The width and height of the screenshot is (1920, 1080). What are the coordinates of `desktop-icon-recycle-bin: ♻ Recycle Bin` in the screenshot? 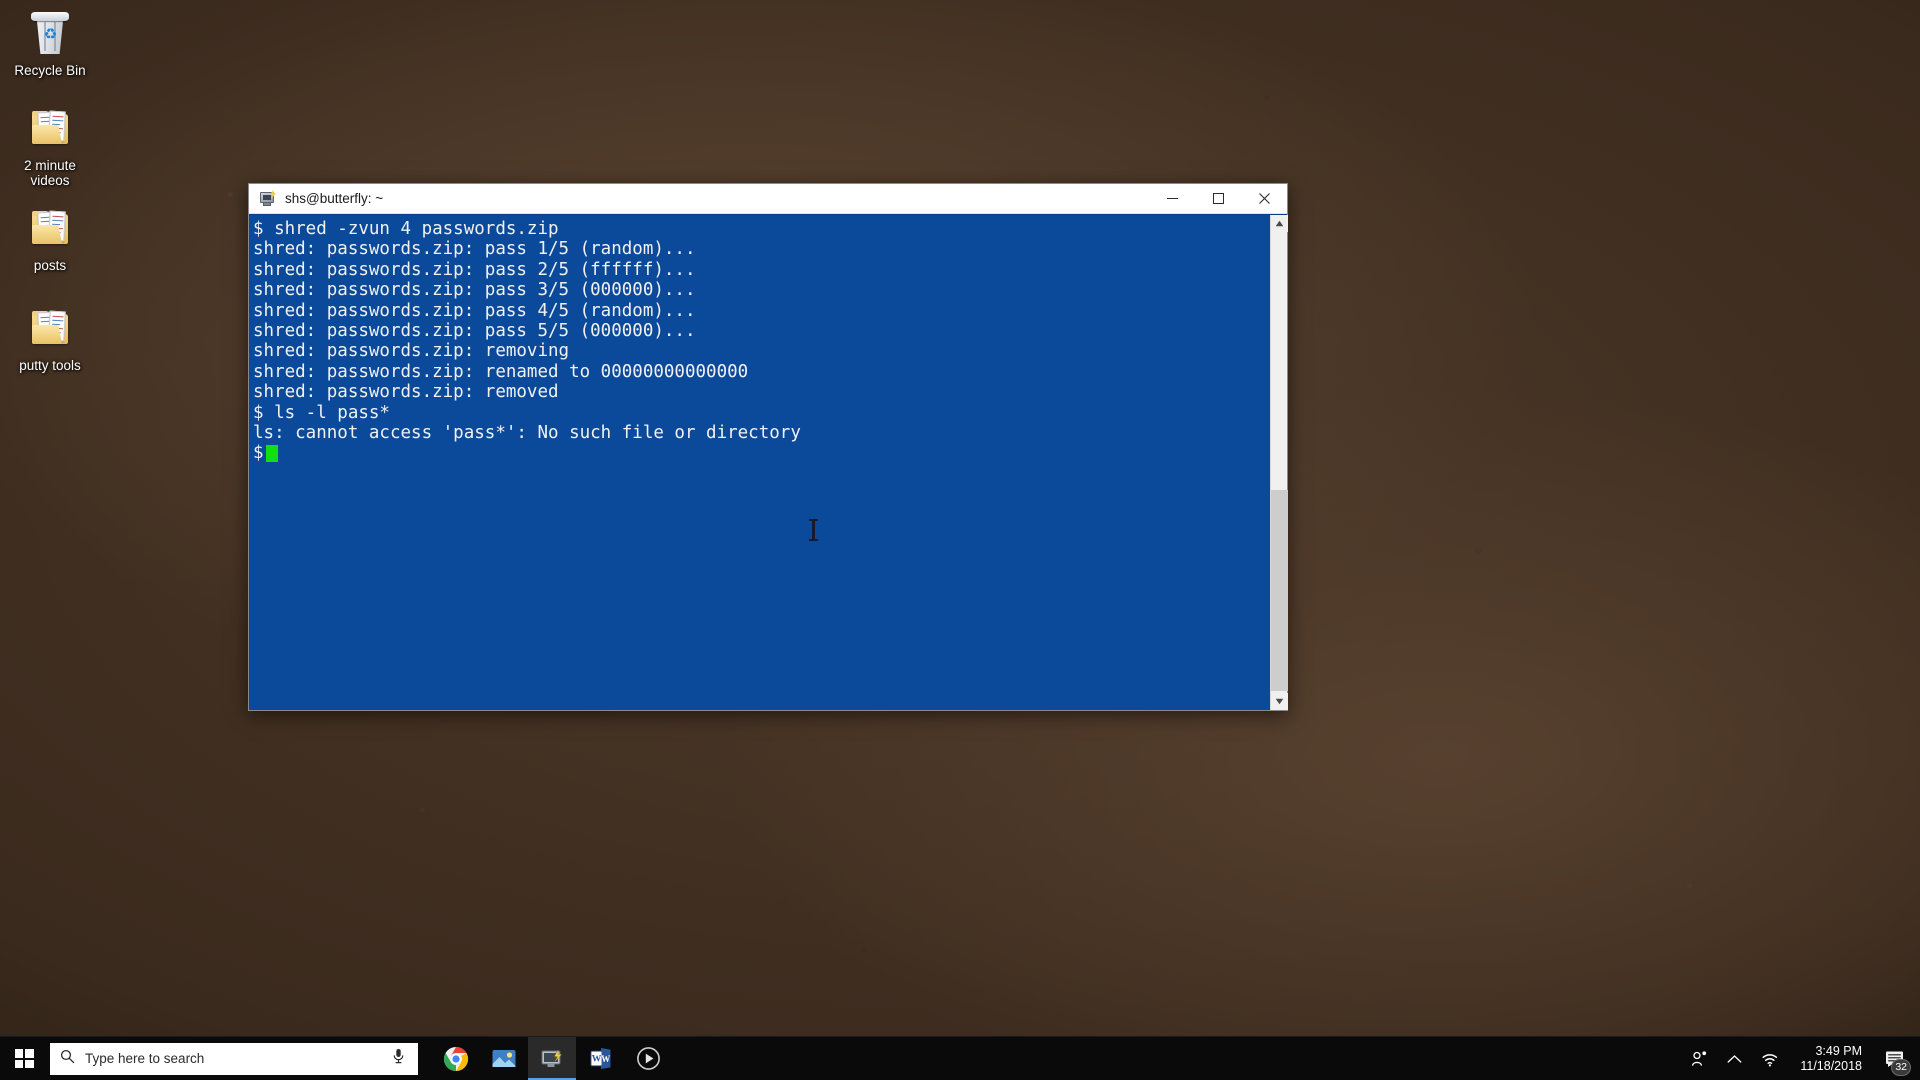 It's located at (50, 43).